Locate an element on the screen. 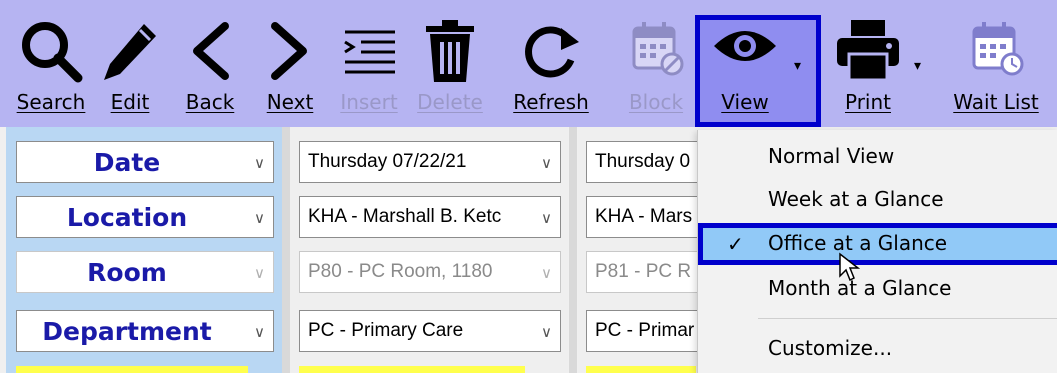 Image resolution: width=1057 pixels, height=373 pixels. menu-item-normal-view: Normal View is located at coordinates (877, 156).